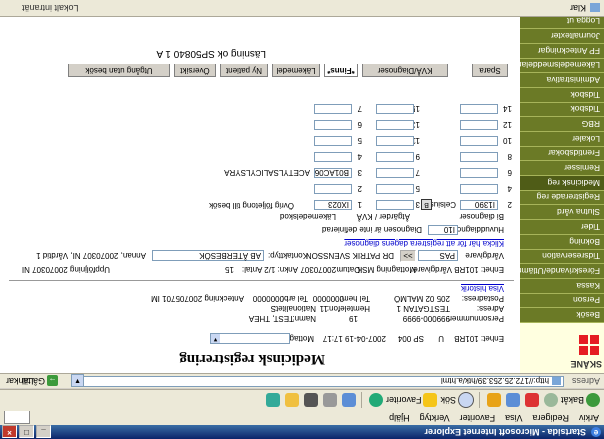 Image resolution: width=604 pixels, height=439 pixels. What do you see at coordinates (272, 401) in the screenshot?
I see `messenger-button` at bounding box center [272, 401].